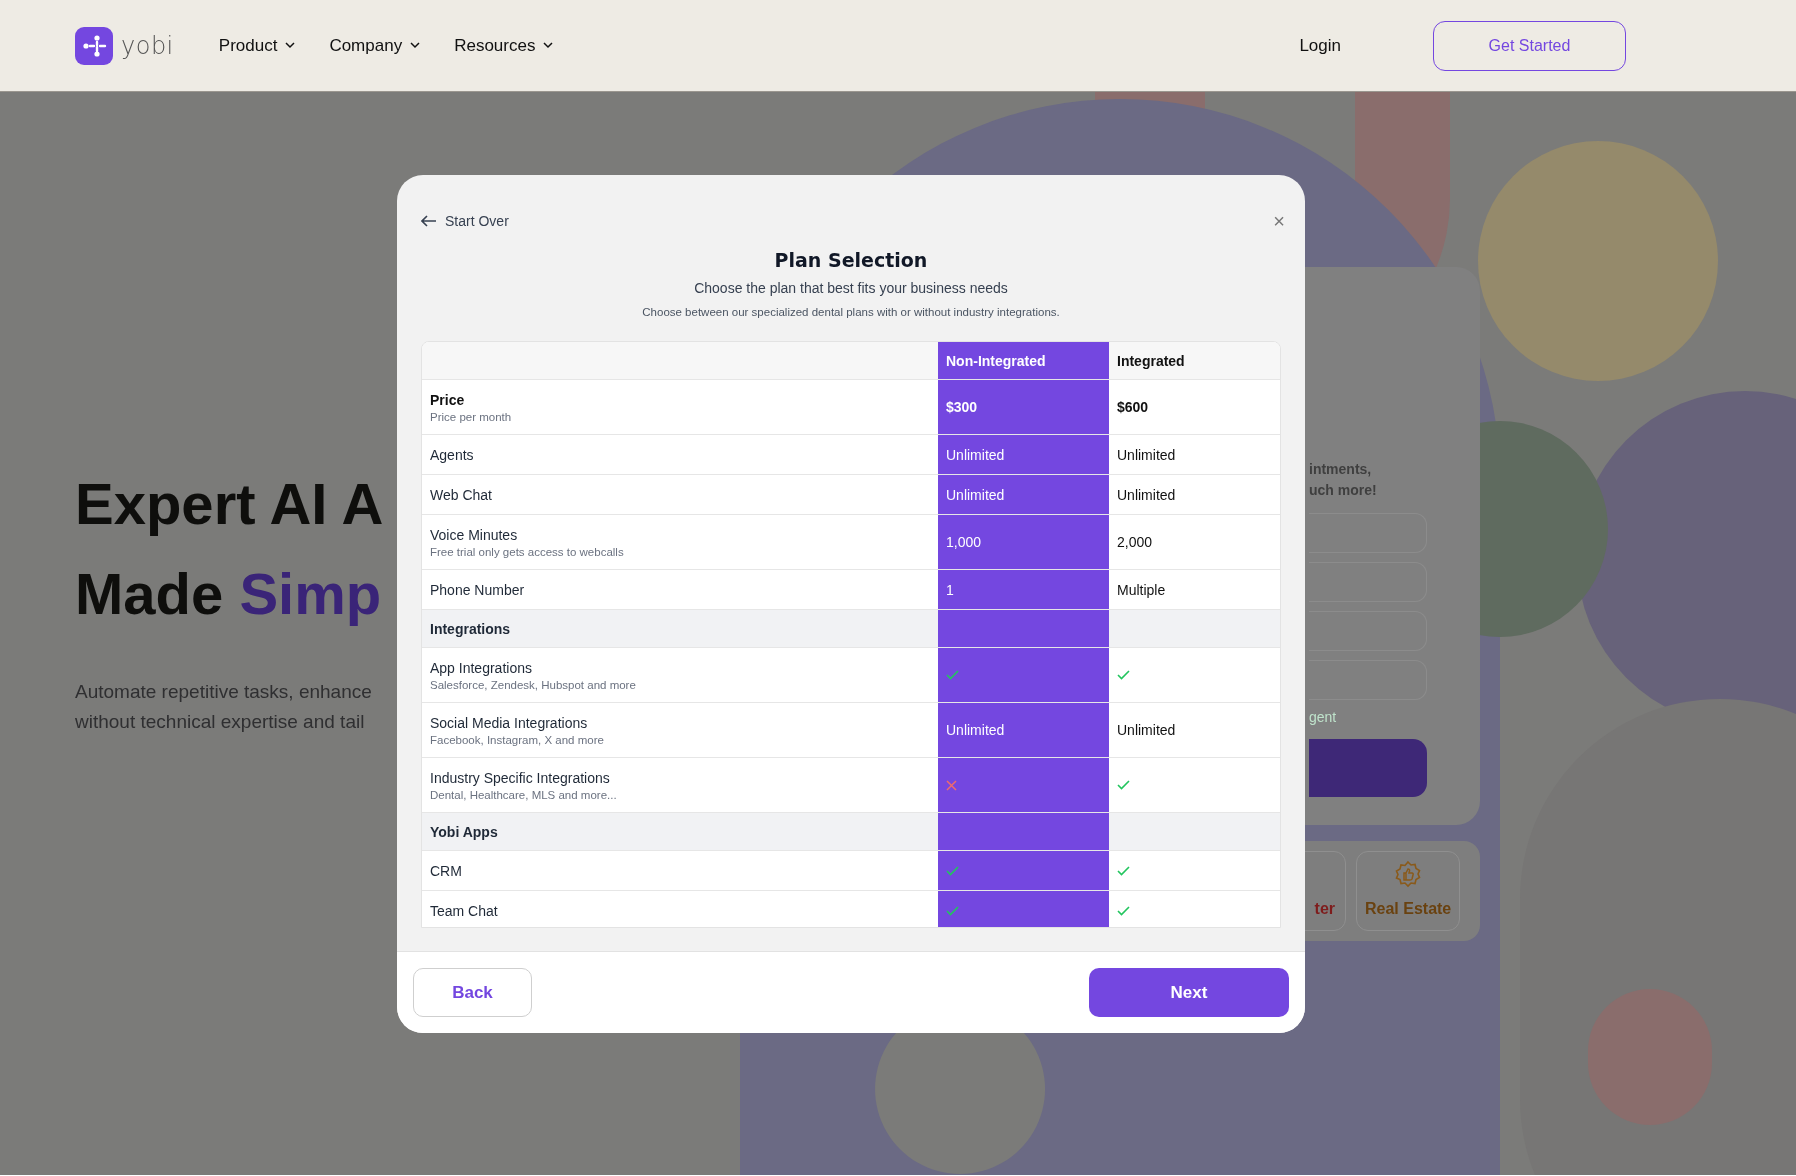 The width and height of the screenshot is (1796, 1176). I want to click on login-link: Login, so click(1320, 45).